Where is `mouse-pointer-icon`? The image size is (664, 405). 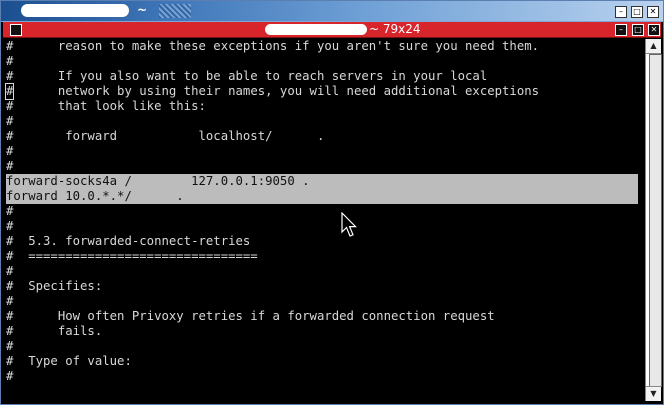
mouse-pointer-icon is located at coordinates (349, 224).